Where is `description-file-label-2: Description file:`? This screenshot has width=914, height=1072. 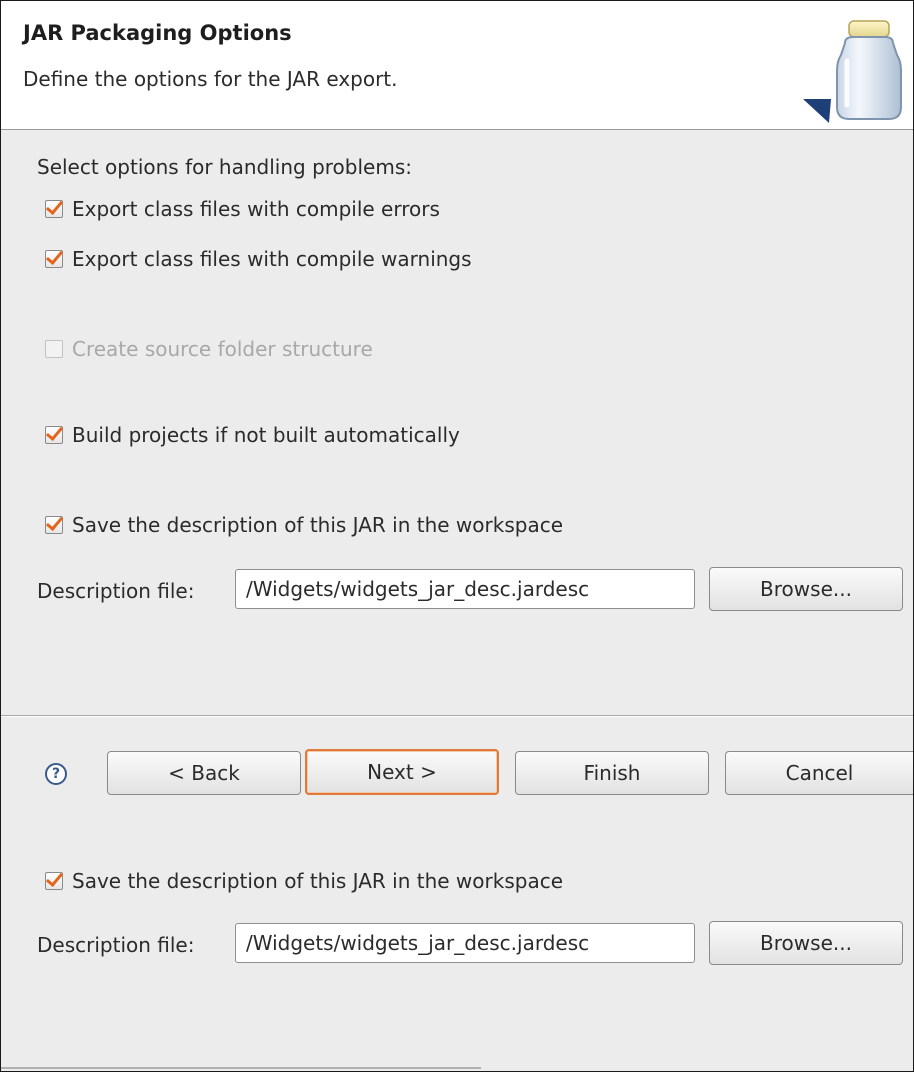 description-file-label-2: Description file: is located at coordinates (116, 945).